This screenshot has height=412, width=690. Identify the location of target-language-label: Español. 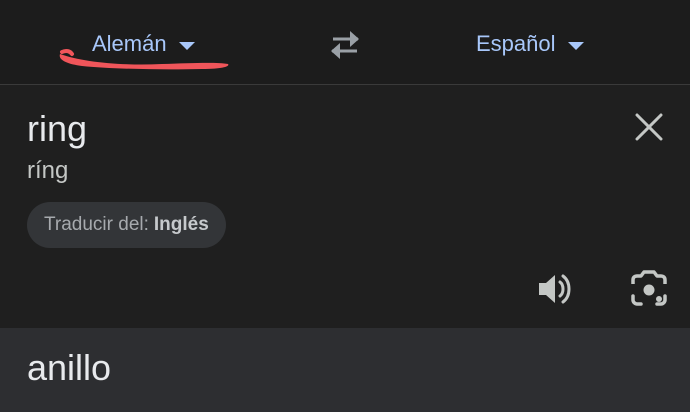
(516, 43).